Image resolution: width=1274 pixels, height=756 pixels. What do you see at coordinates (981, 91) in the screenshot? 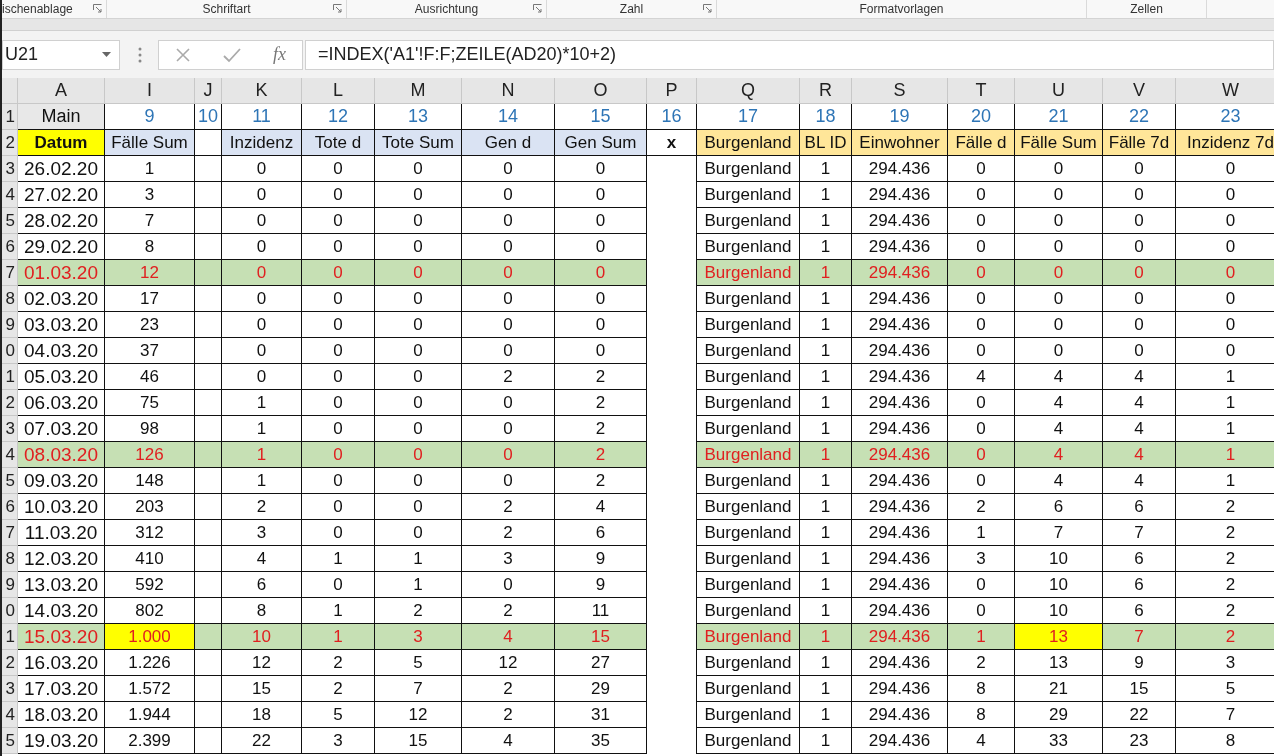
I see `column-header: T` at bounding box center [981, 91].